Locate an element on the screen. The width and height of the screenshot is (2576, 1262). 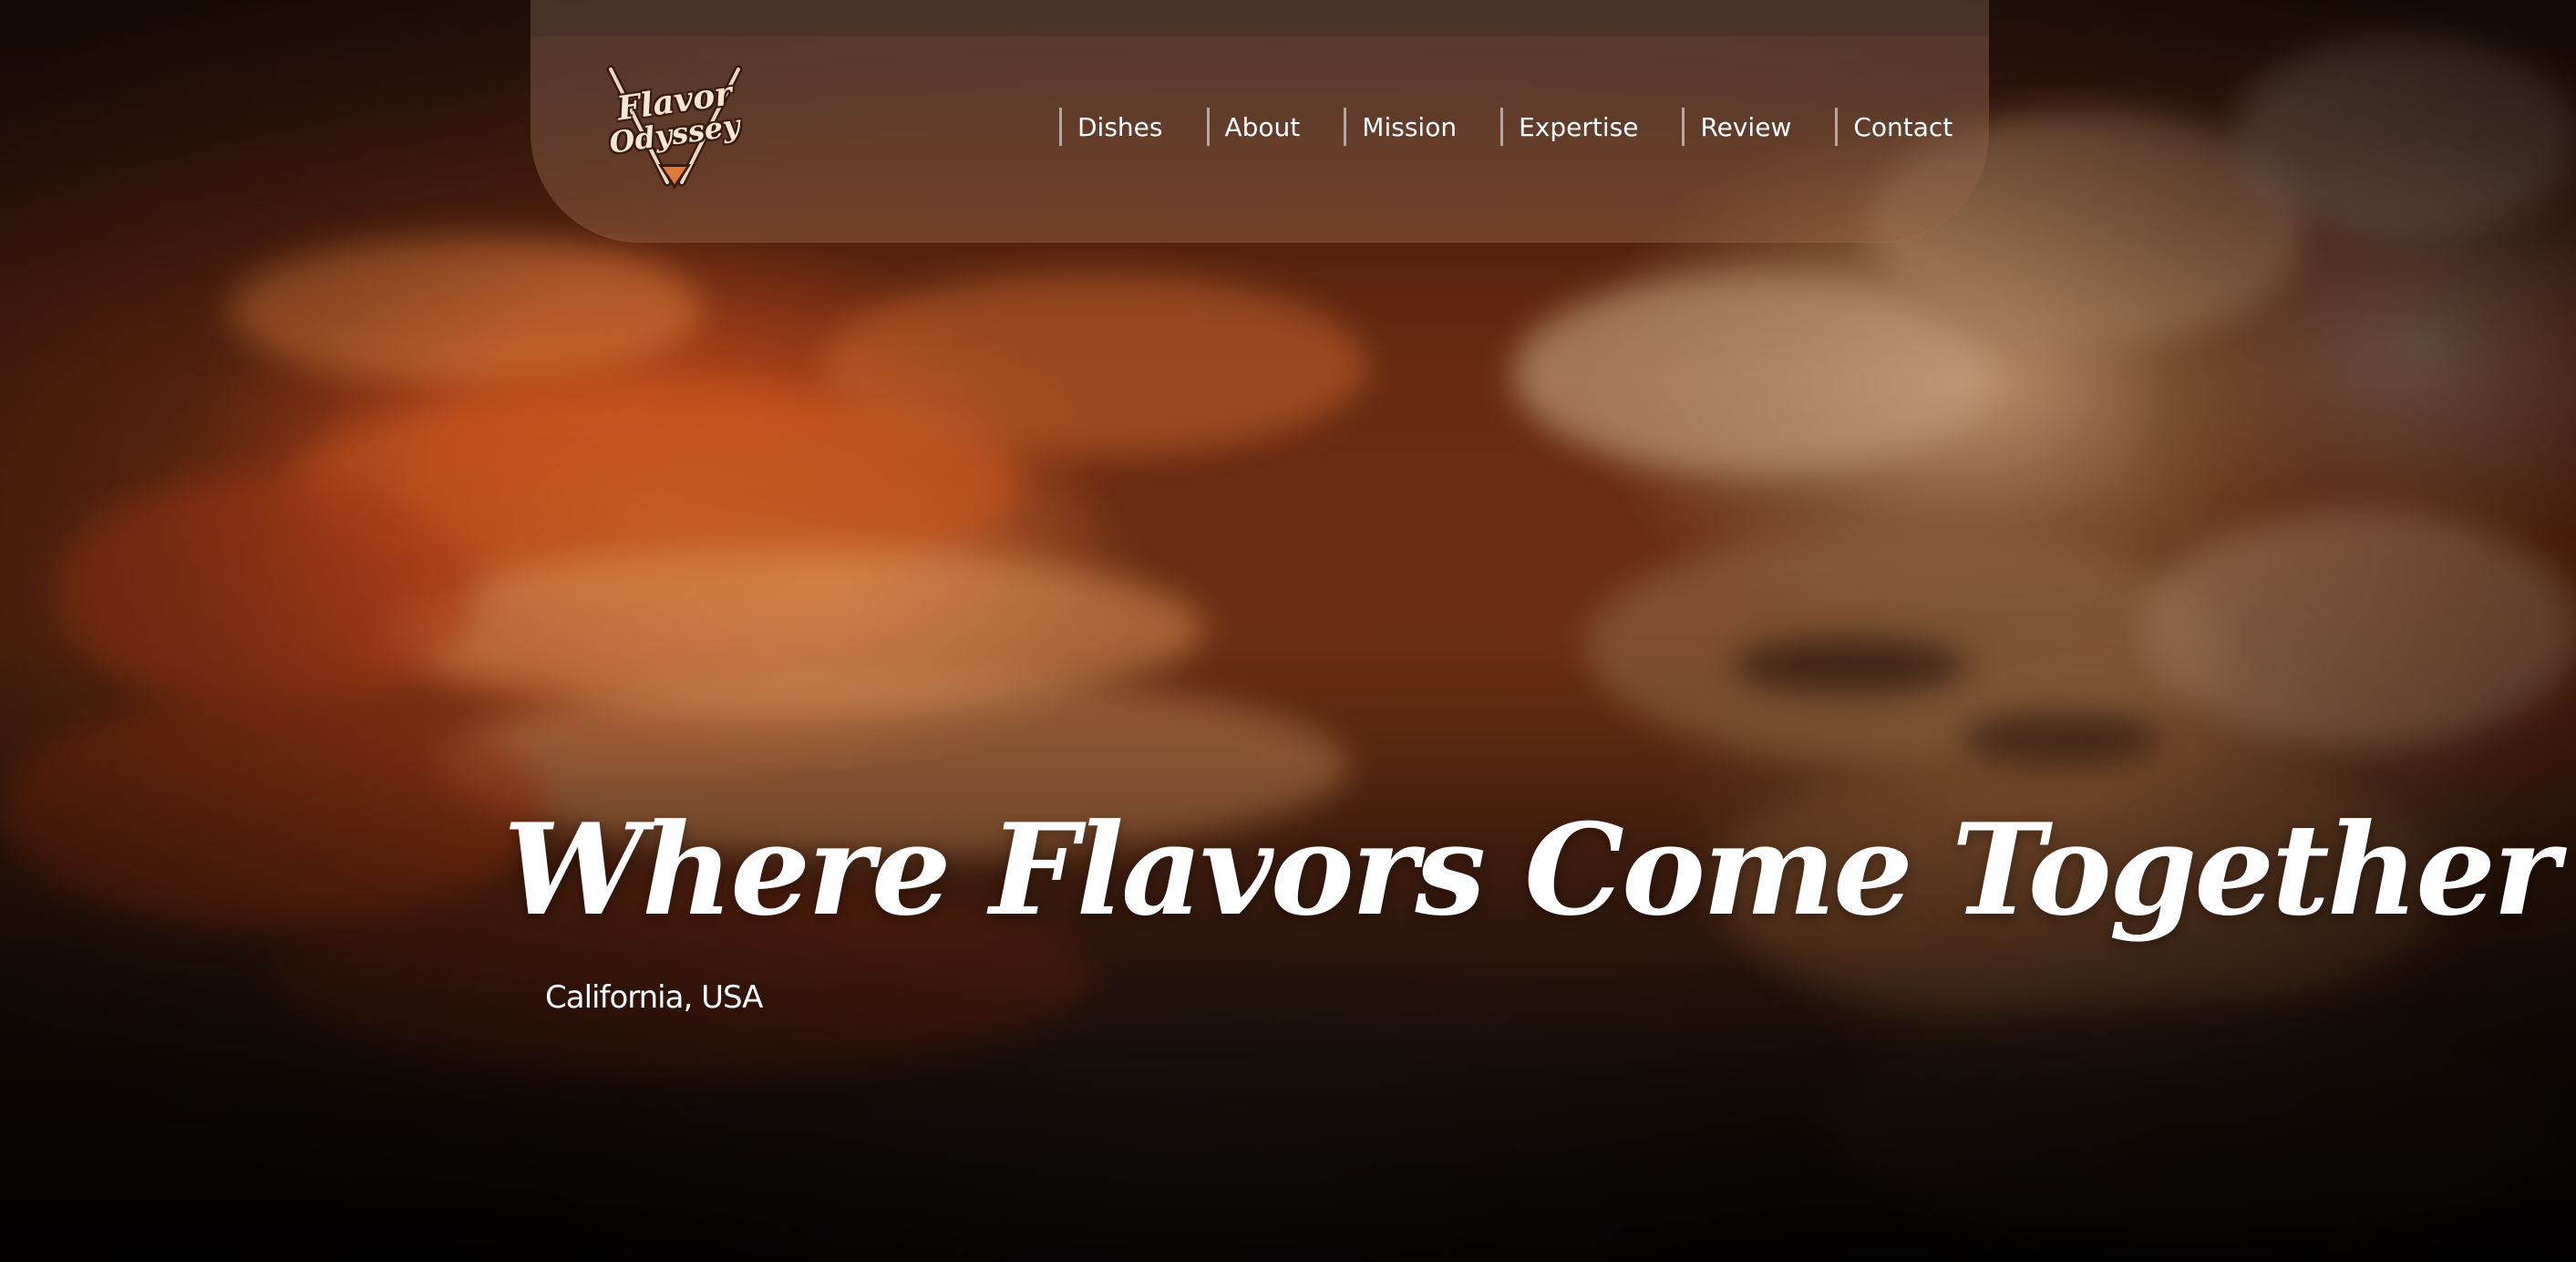
hero-headline: Where Flavors Come Together is located at coordinates (1531, 869).